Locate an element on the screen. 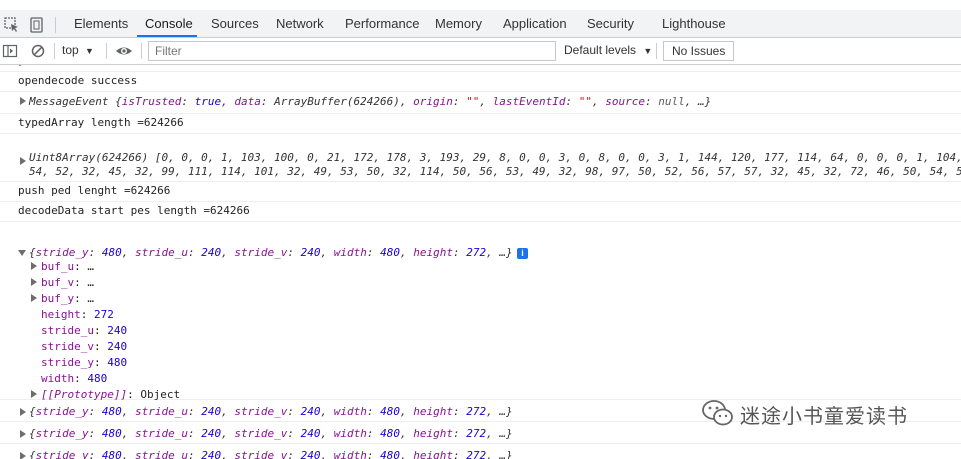 The height and width of the screenshot is (459, 961). console-message: push ped lenght =624266 is located at coordinates (480, 192).